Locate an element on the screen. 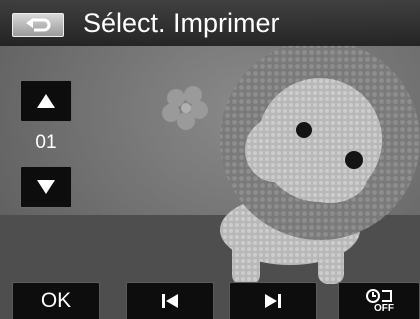 The image size is (420, 319). ok-label: OK is located at coordinates (56, 300).